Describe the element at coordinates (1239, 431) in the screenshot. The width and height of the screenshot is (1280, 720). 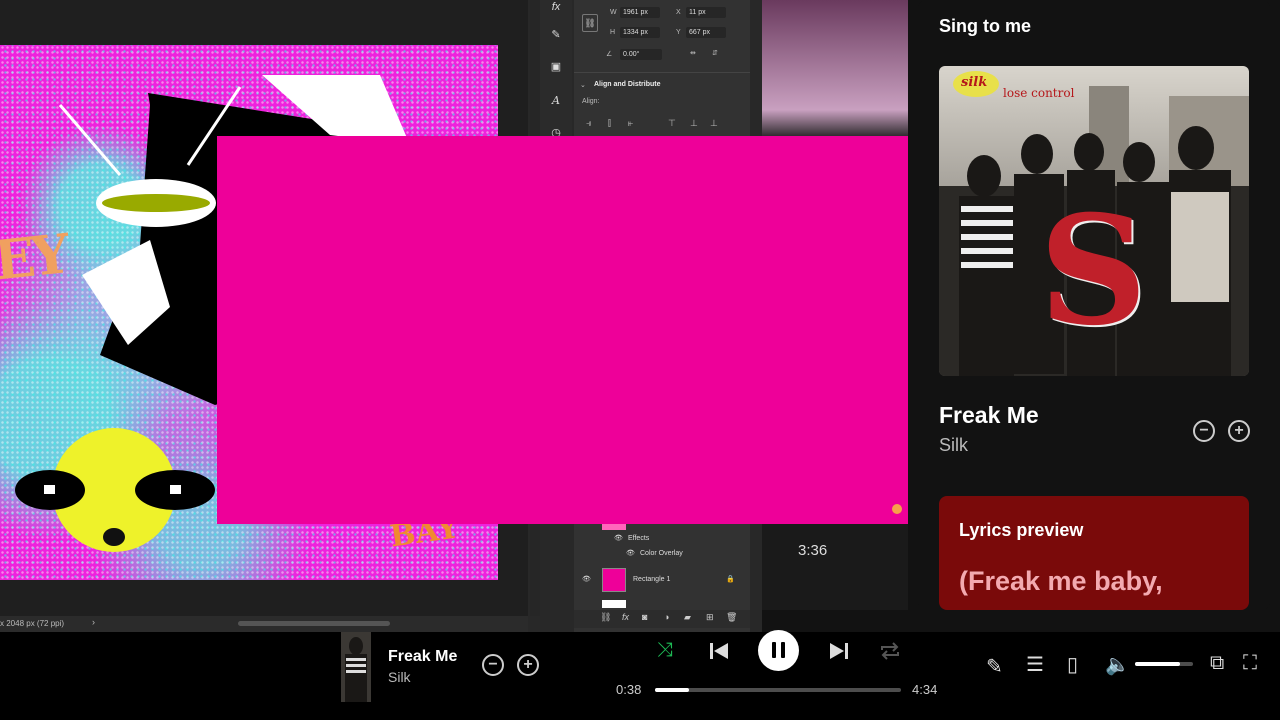
I see `plus-circle-icon: +` at that location.